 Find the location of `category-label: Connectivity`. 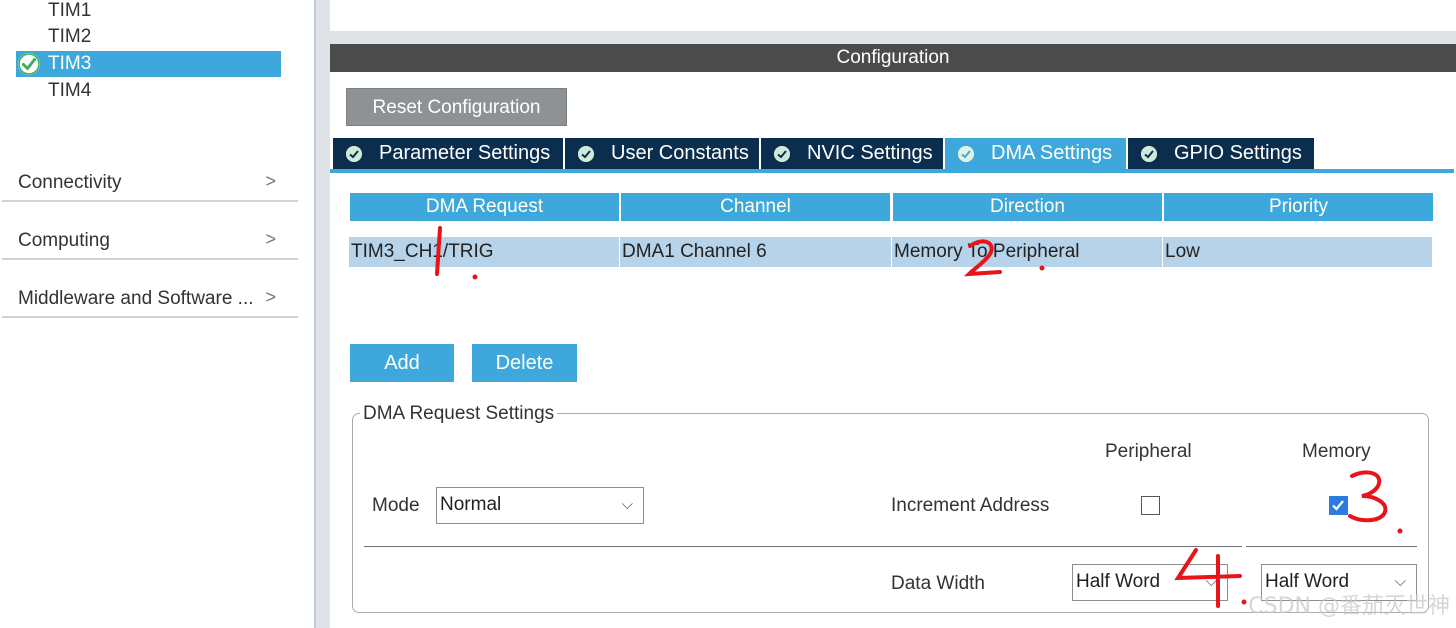

category-label: Connectivity is located at coordinates (70, 182).